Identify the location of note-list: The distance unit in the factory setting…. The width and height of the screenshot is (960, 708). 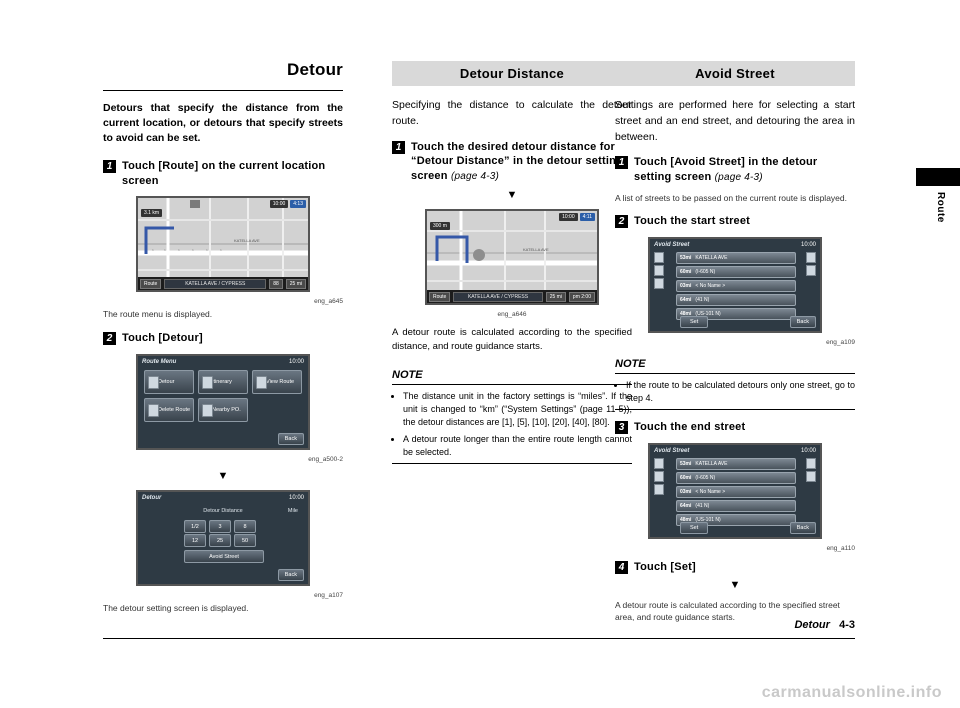
(512, 424).